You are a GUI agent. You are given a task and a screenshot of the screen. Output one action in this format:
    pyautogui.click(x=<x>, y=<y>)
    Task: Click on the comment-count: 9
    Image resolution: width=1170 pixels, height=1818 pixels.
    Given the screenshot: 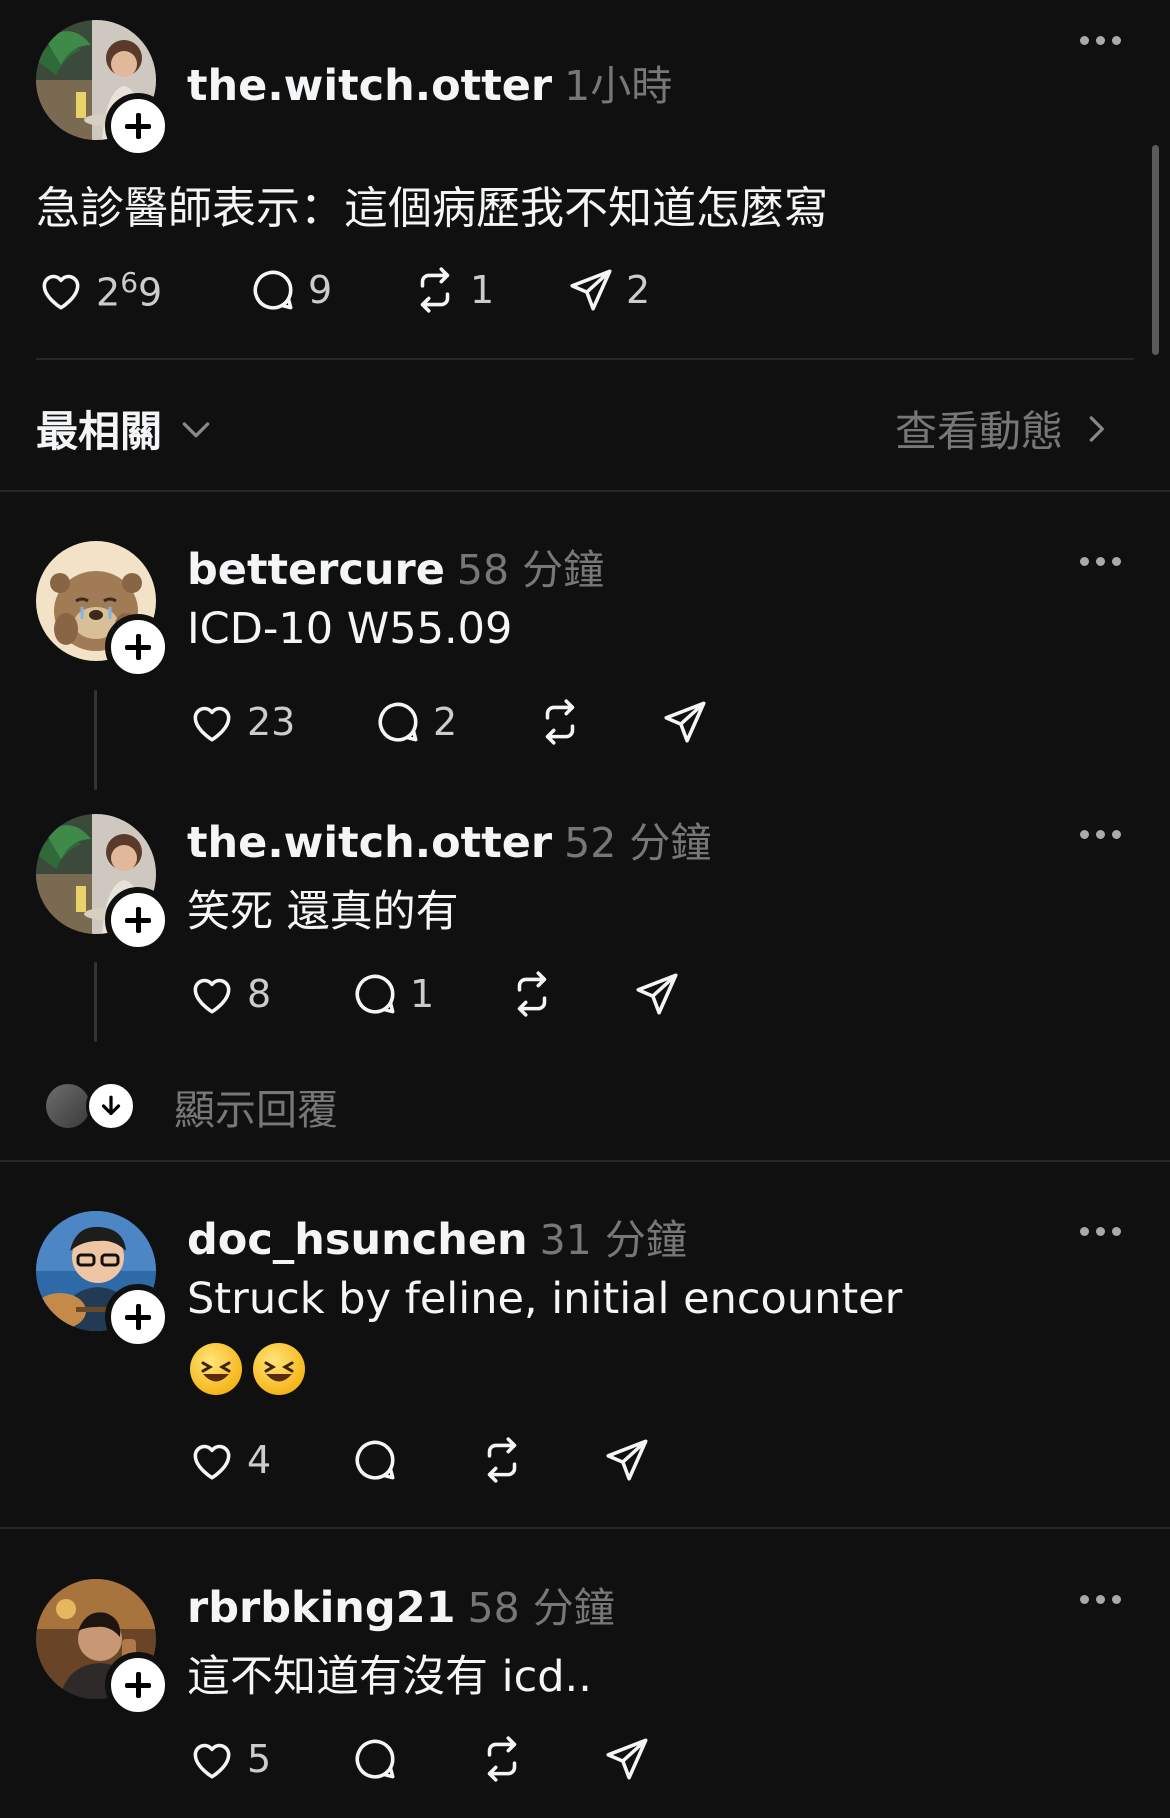 What is the action you would take?
    pyautogui.click(x=320, y=290)
    